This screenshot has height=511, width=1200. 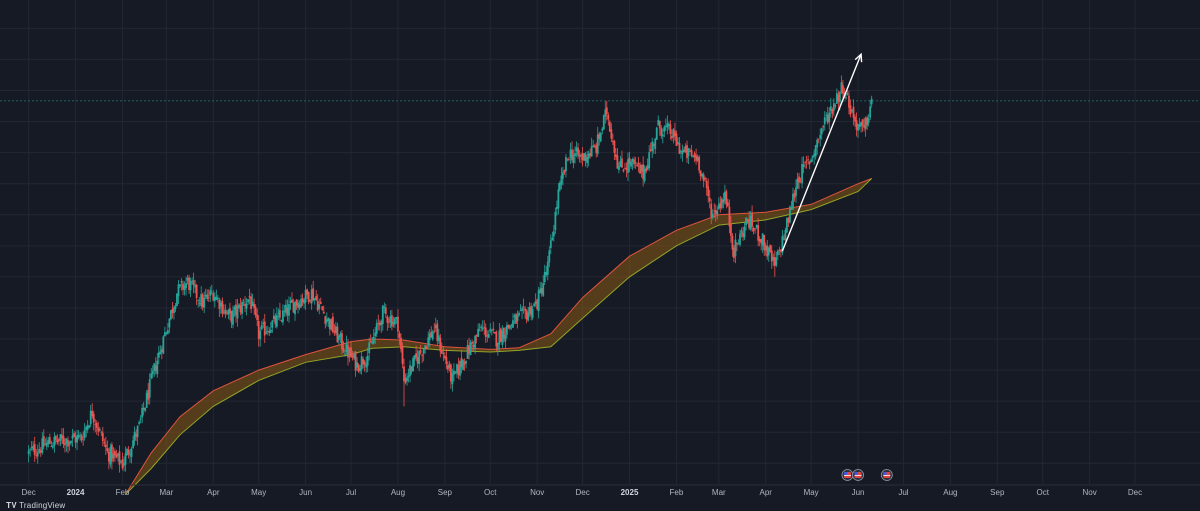 I want to click on us-flag-icon, so click(x=858, y=475).